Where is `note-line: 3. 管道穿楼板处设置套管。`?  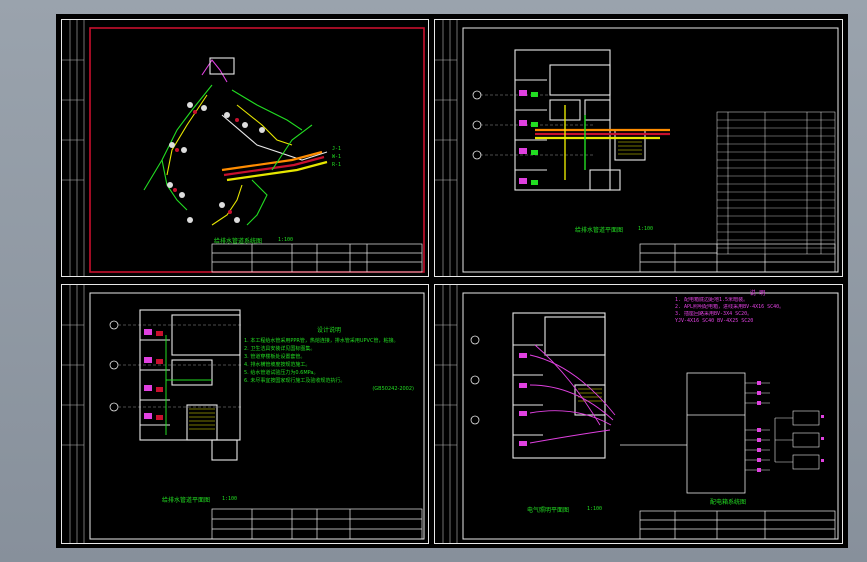
note-line: 3. 管道穿楼板处设置套管。 is located at coordinates (275, 357).